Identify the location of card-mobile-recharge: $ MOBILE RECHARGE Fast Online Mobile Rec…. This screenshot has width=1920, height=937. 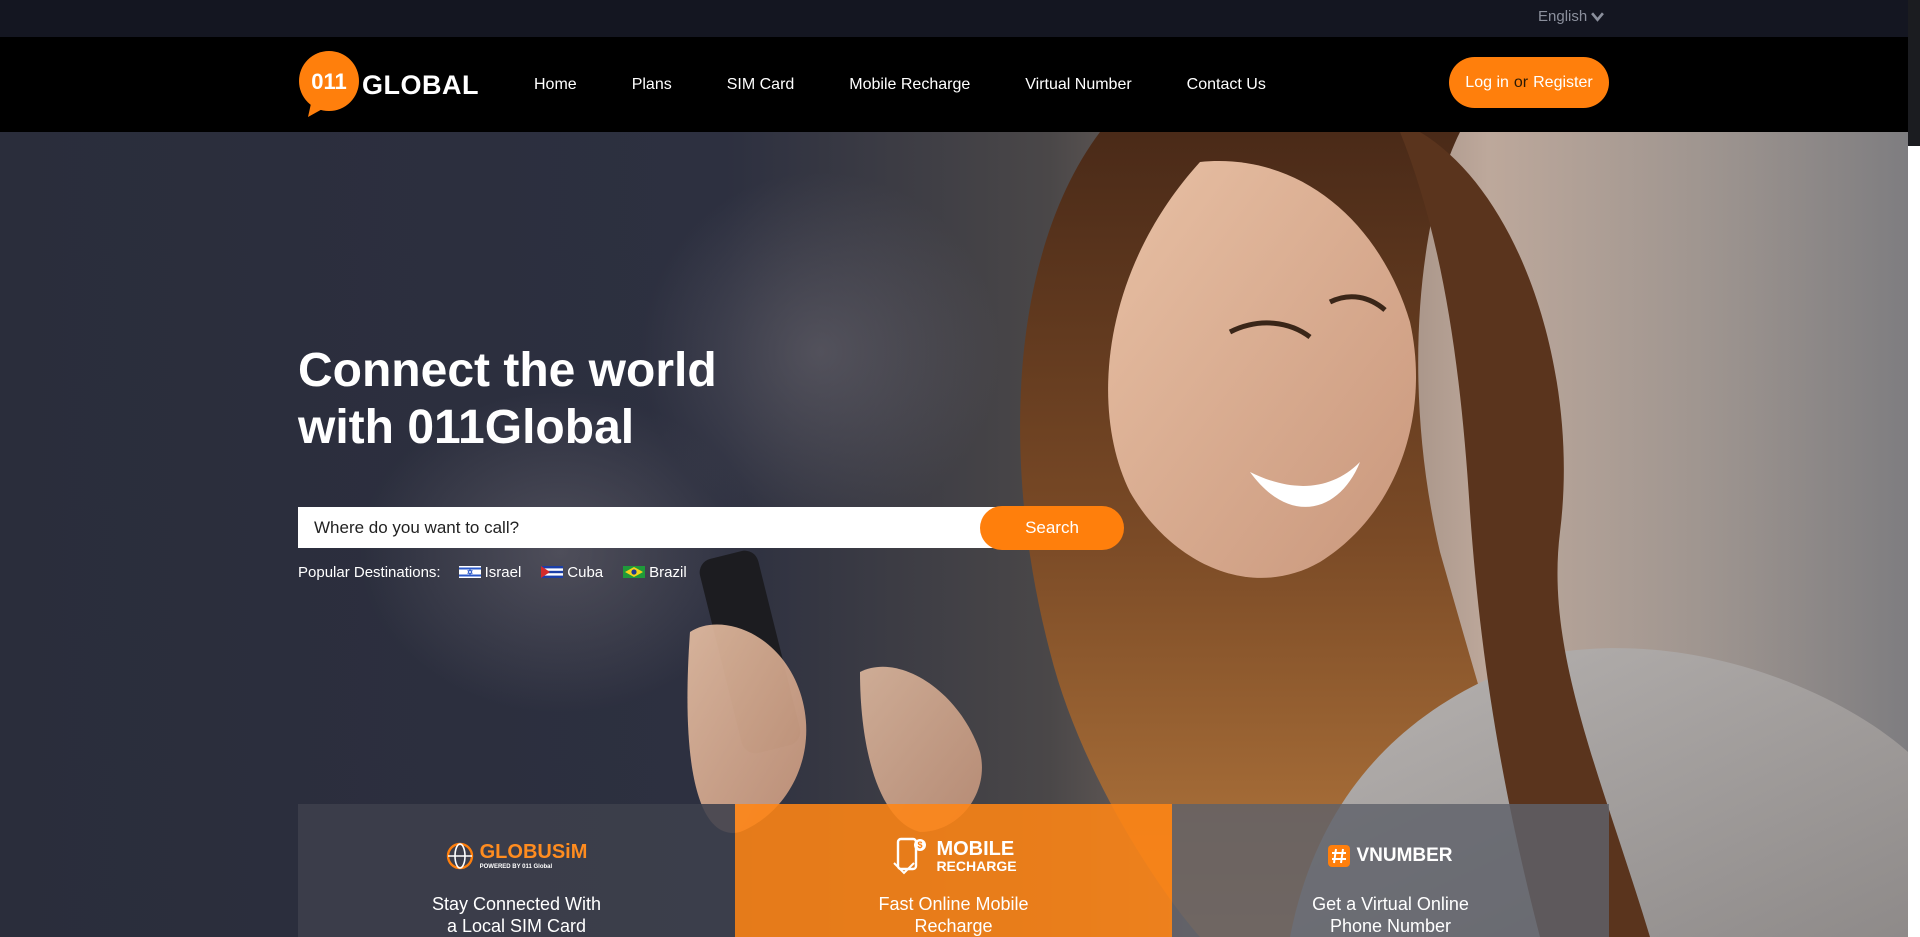
(953, 870).